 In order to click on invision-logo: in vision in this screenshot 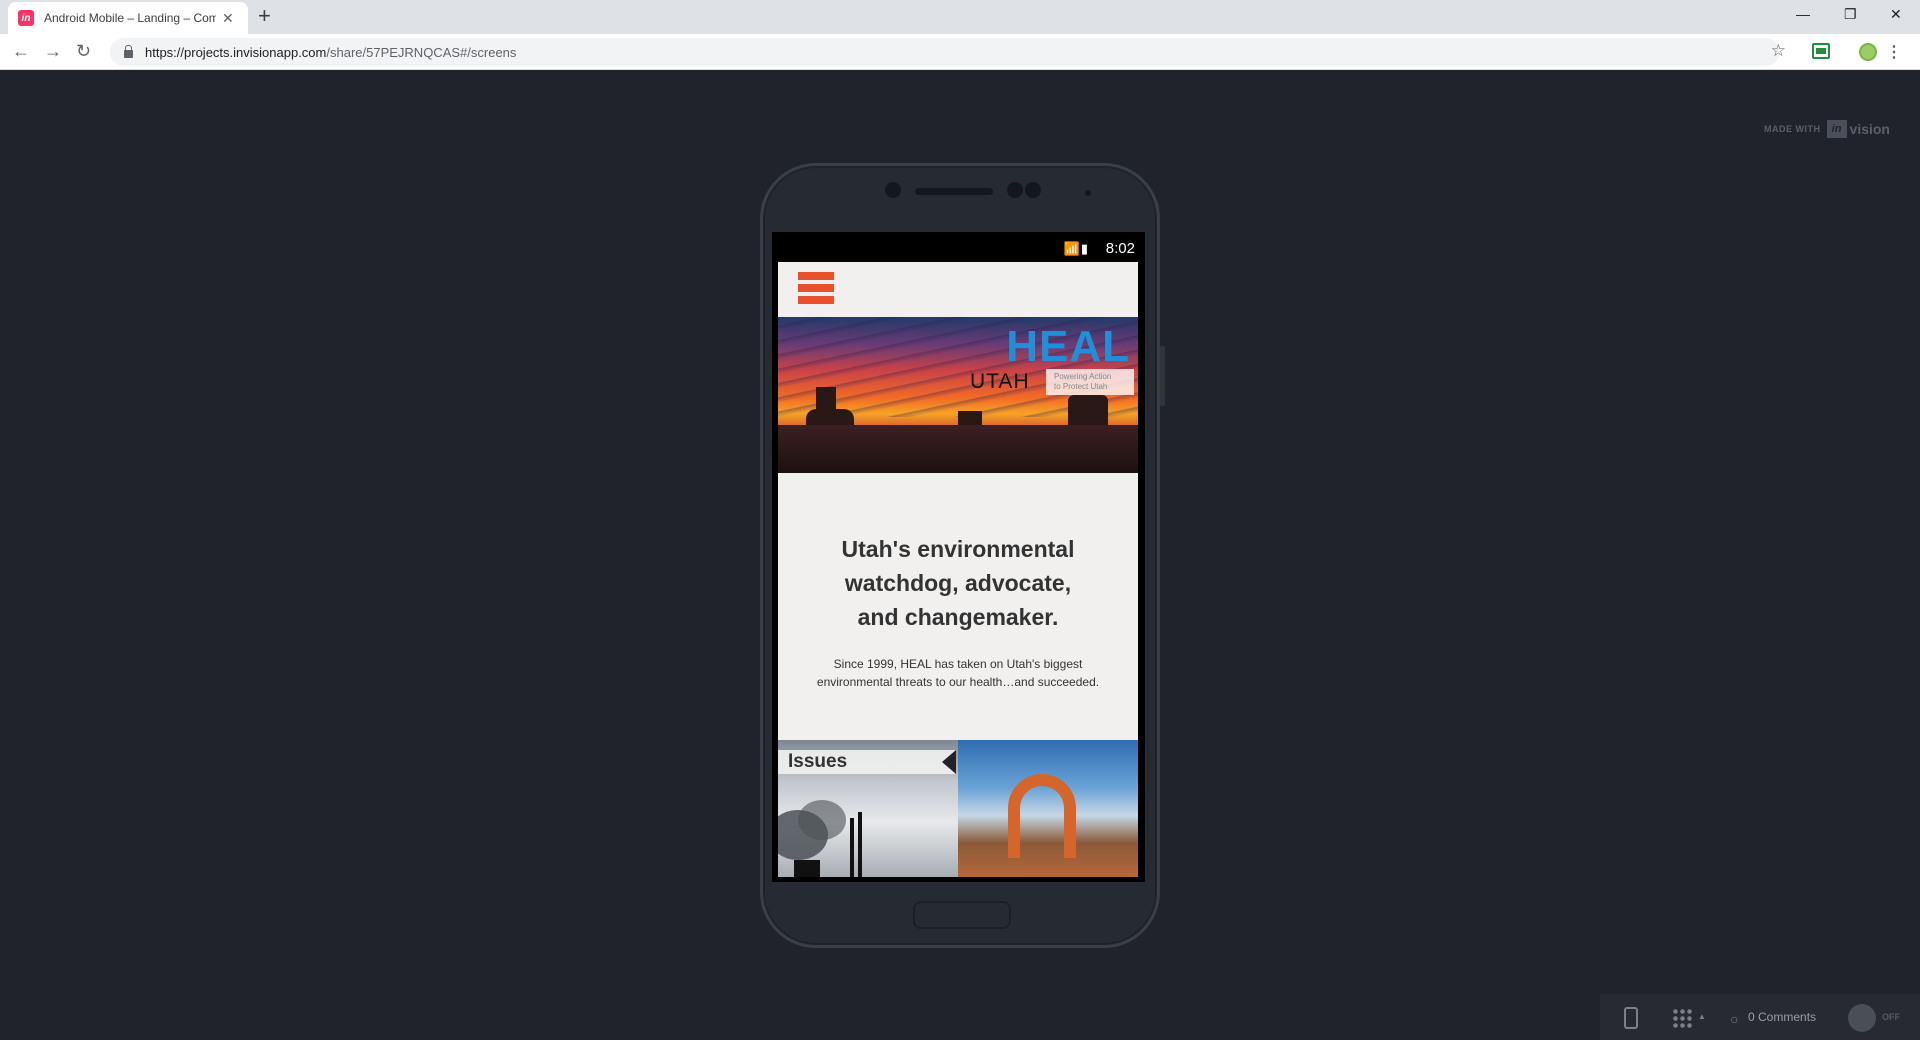, I will do `click(1858, 129)`.